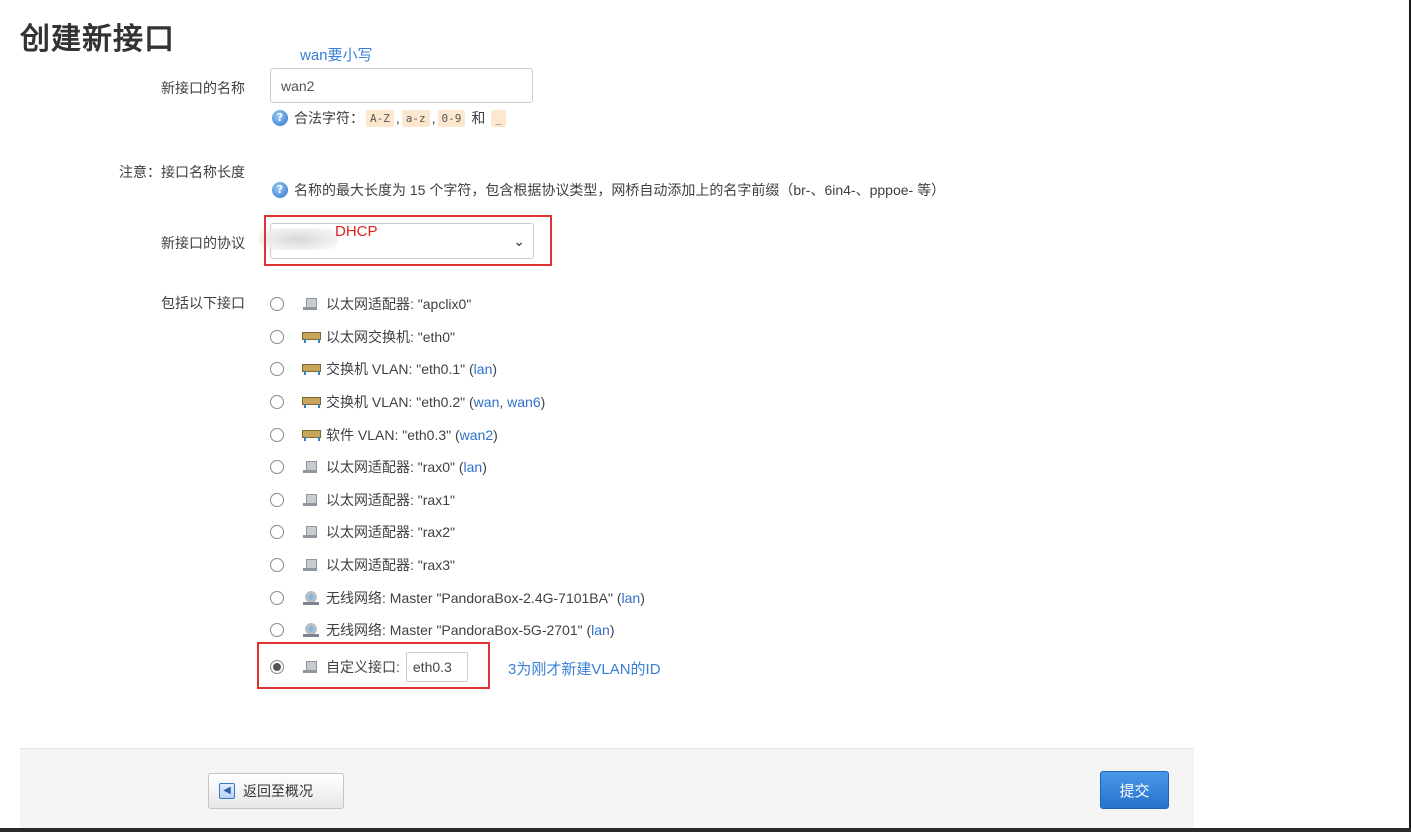 Image resolution: width=1411 pixels, height=832 pixels. What do you see at coordinates (457, 434) in the screenshot?
I see `interface-option: 软件 VLAN: "eth0.3" (wan2)` at bounding box center [457, 434].